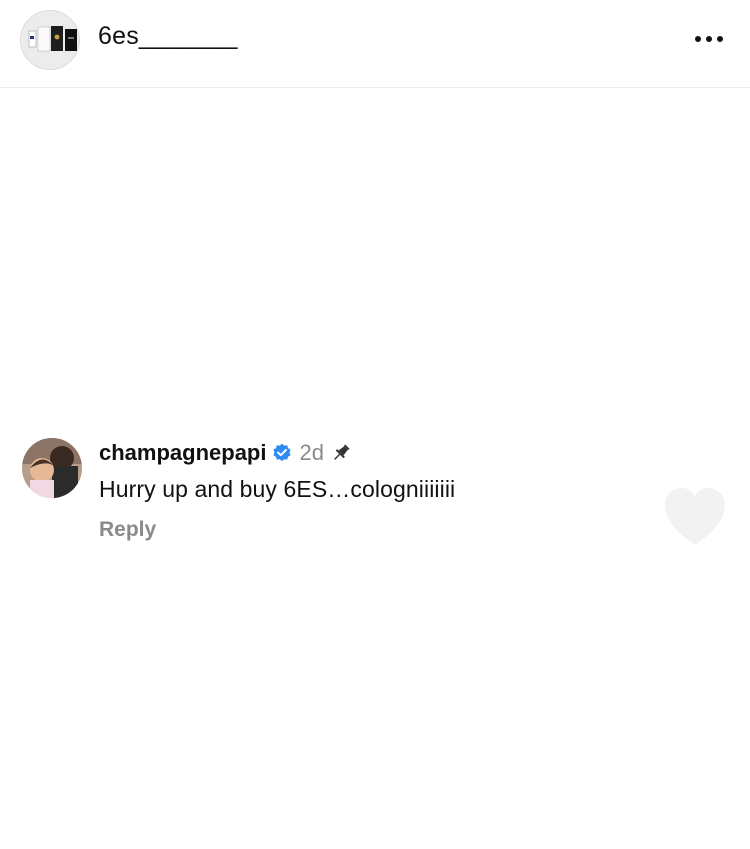 The width and height of the screenshot is (750, 849). I want to click on comment-avatar, so click(52, 468).